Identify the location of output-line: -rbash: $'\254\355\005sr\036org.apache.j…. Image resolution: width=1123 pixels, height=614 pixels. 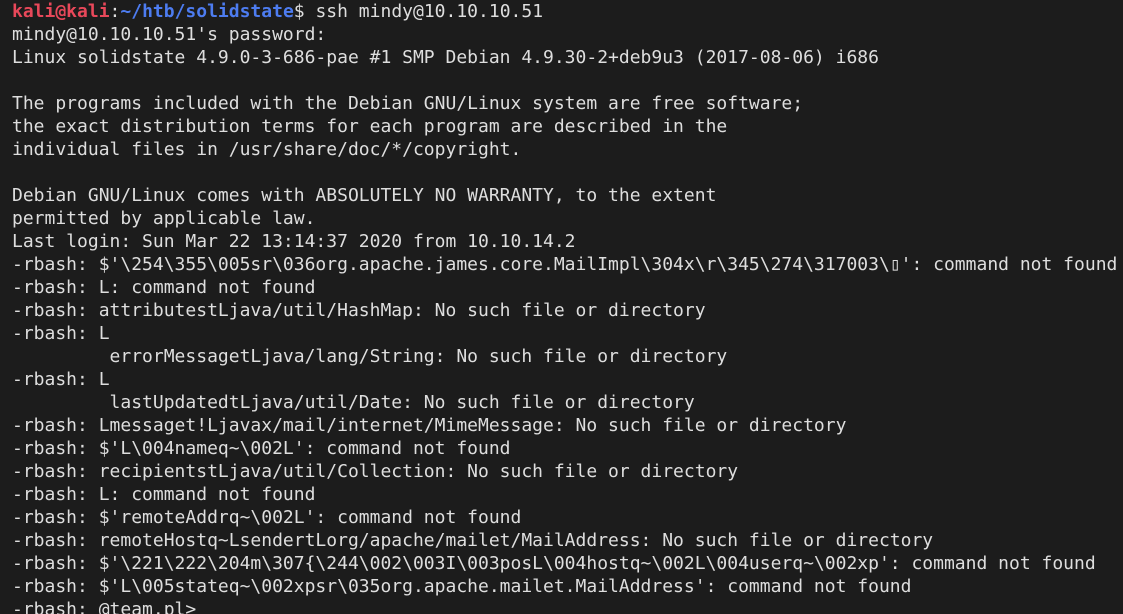
(565, 264).